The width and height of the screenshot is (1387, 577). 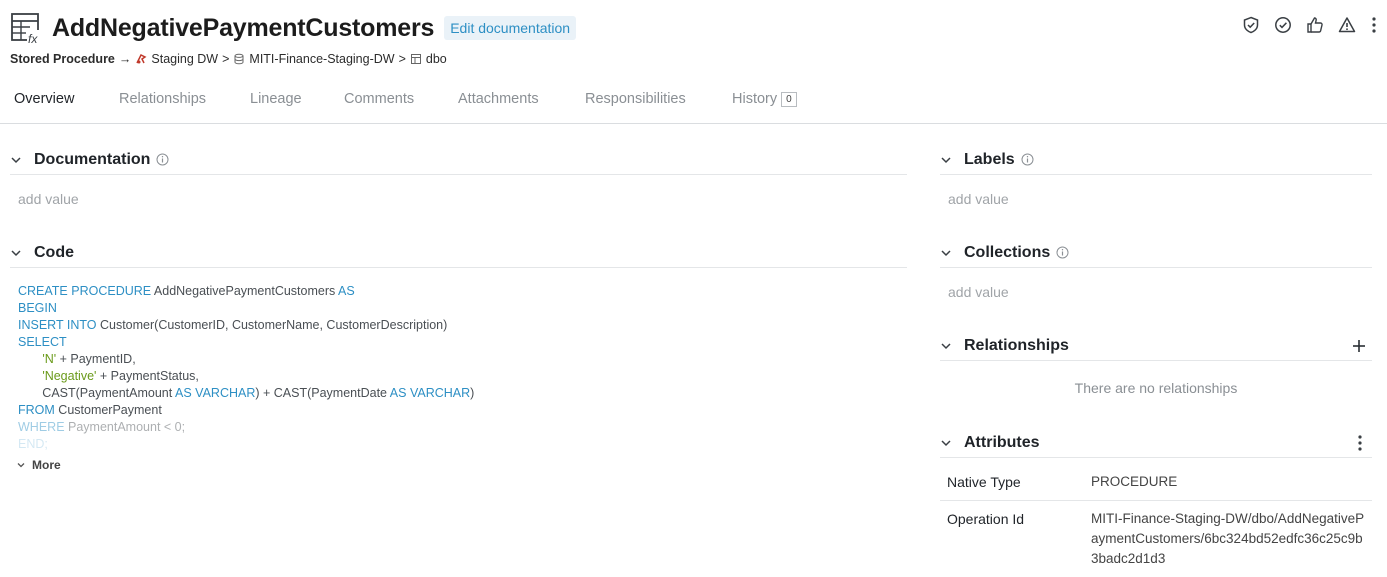 I want to click on top-actions, so click(x=1310, y=25).